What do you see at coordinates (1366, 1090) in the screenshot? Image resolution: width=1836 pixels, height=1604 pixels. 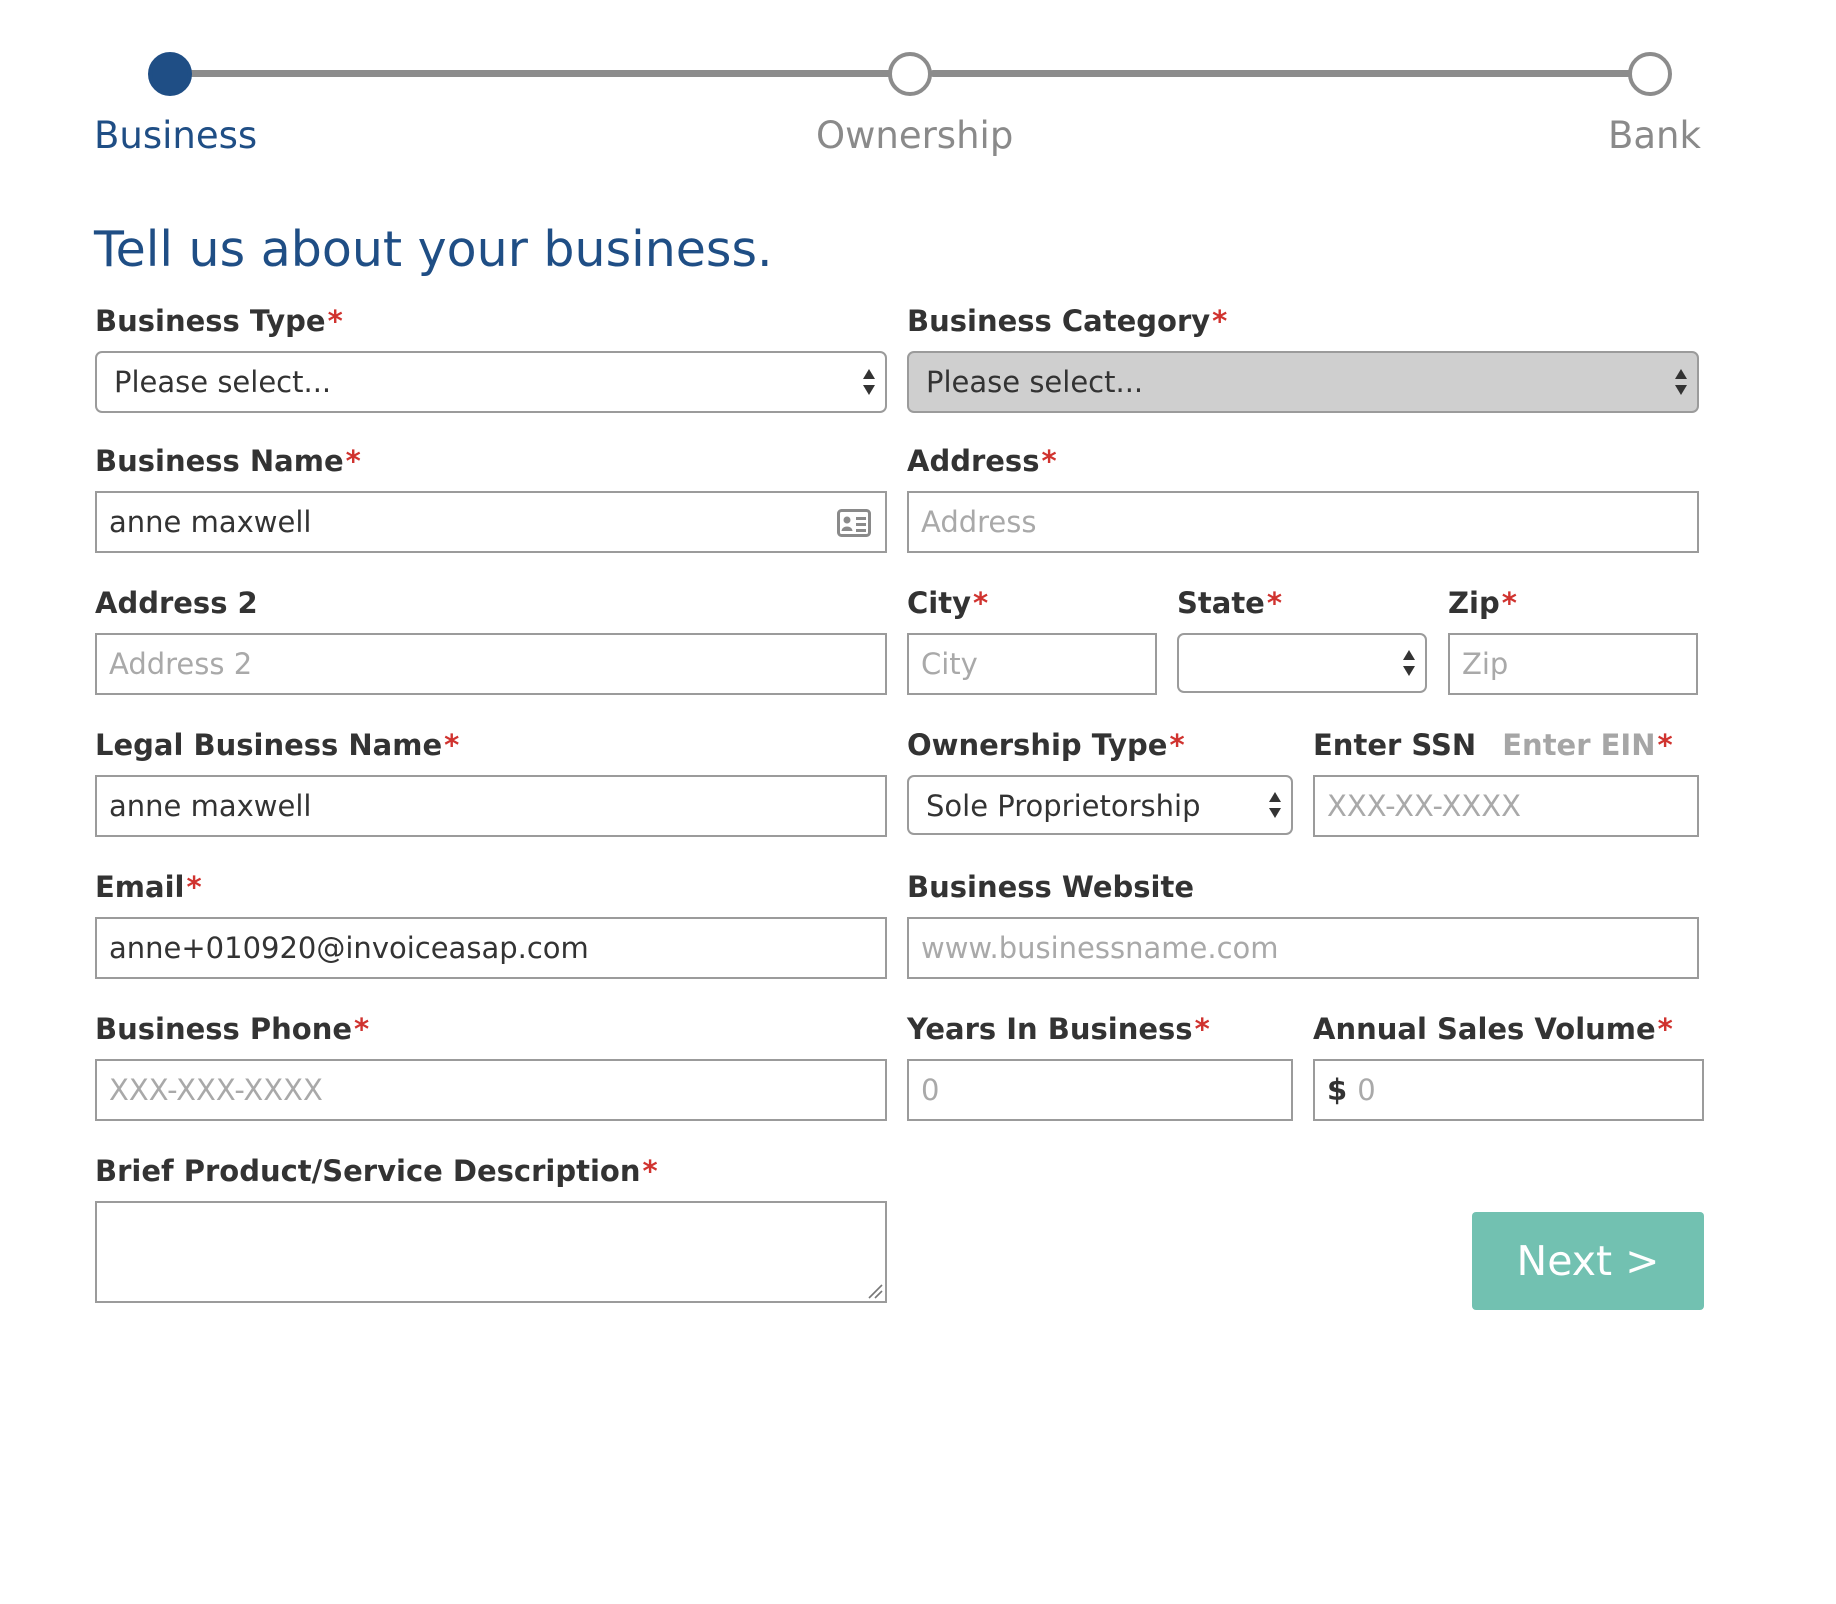 I see `annual-sales-volume-placeholder: 0` at bounding box center [1366, 1090].